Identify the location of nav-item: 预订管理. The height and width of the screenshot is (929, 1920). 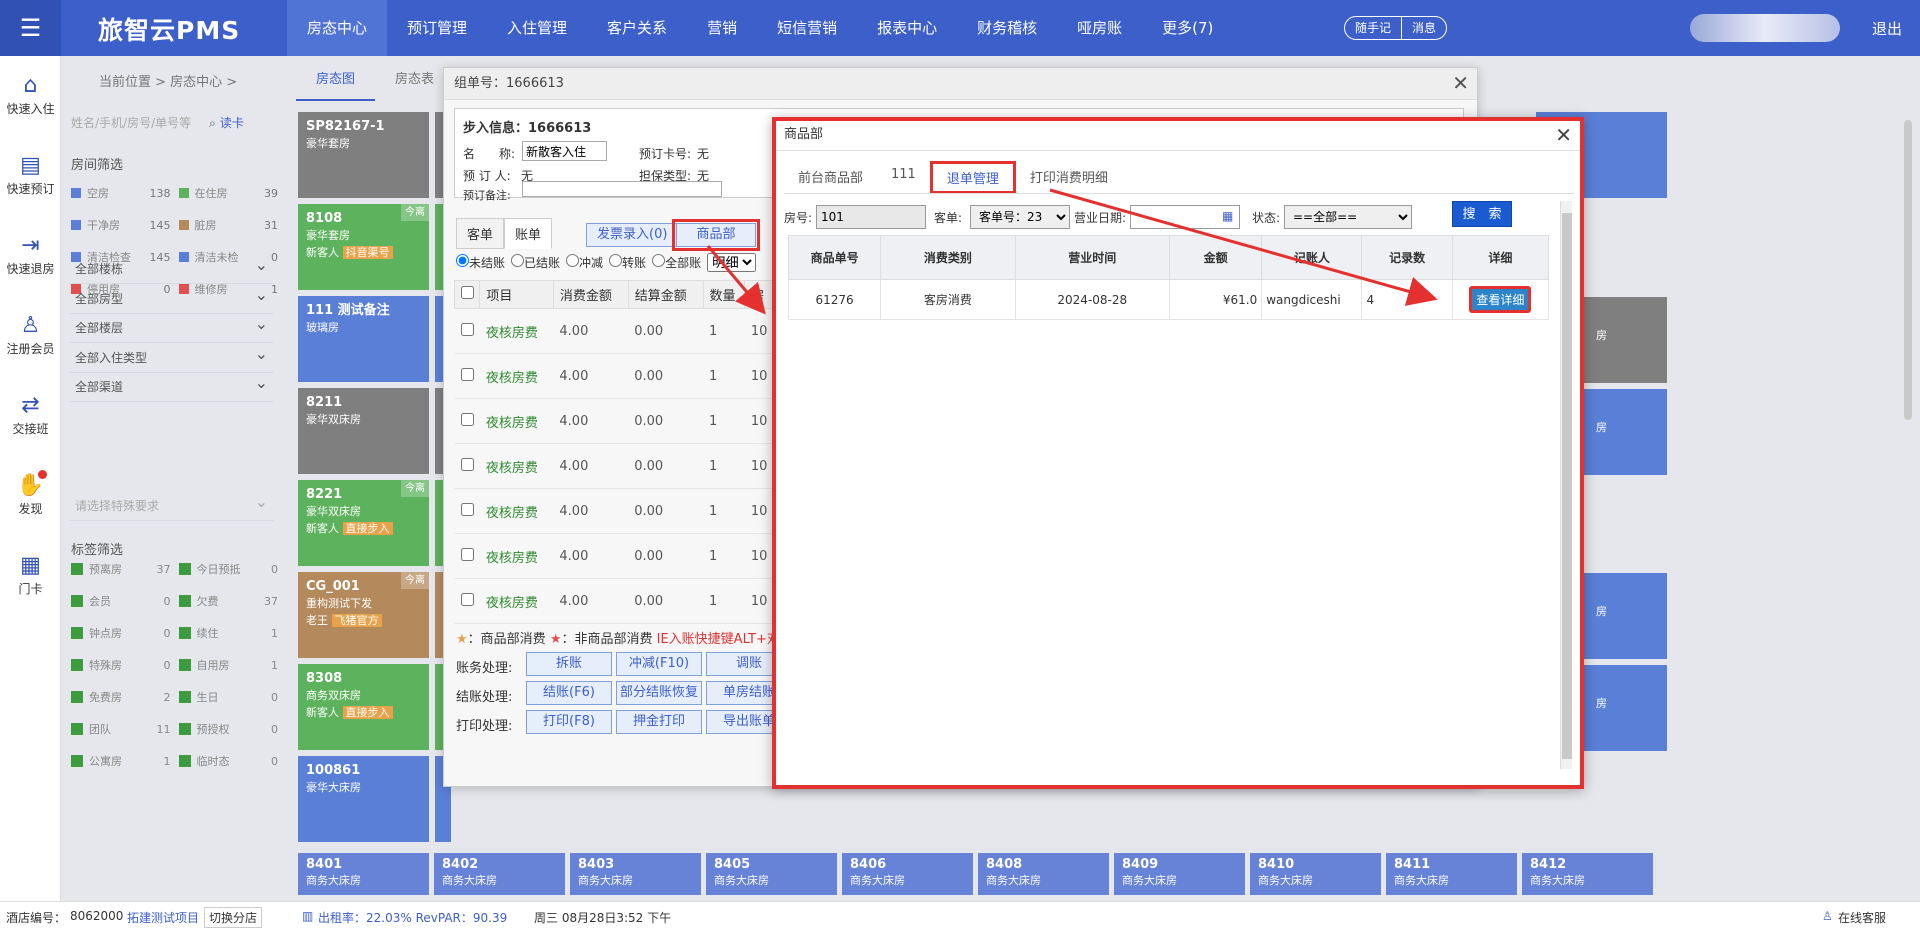
(437, 28).